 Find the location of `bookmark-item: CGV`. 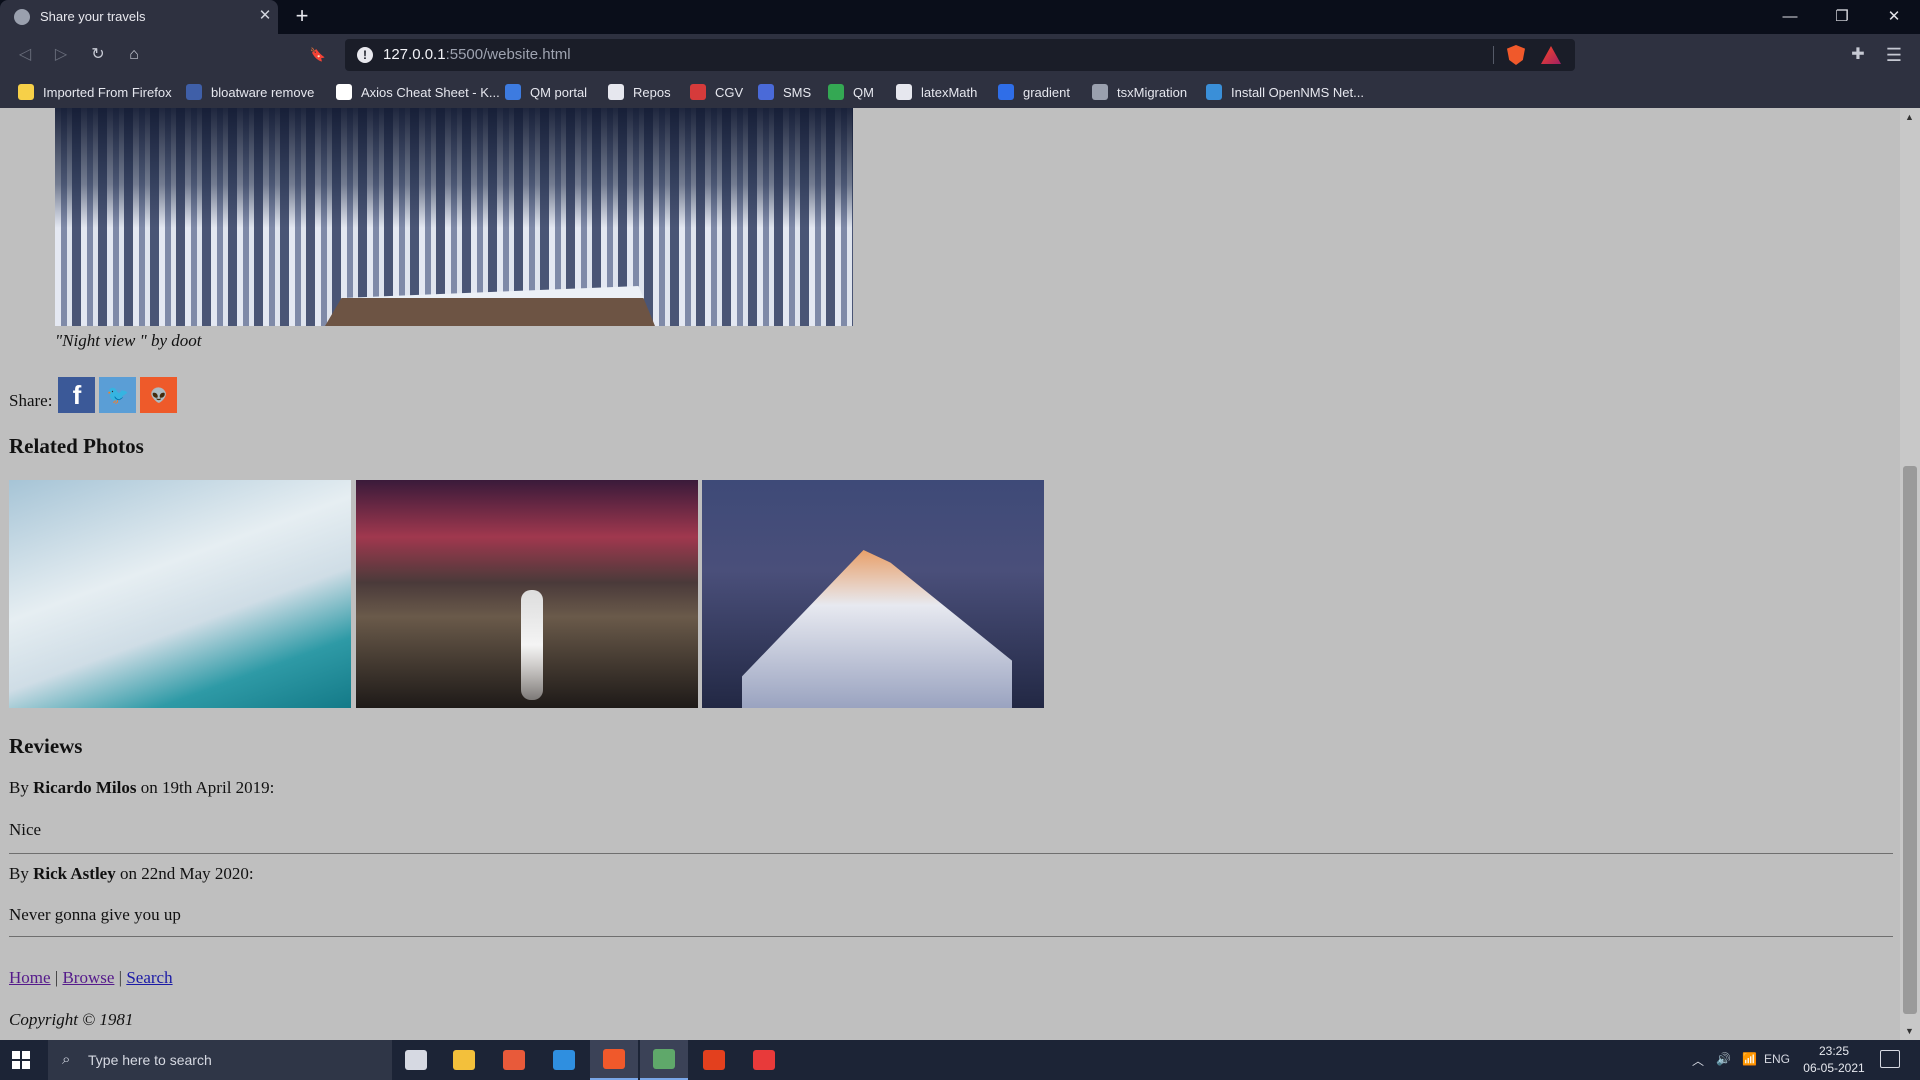

bookmark-item: CGV is located at coordinates (716, 92).